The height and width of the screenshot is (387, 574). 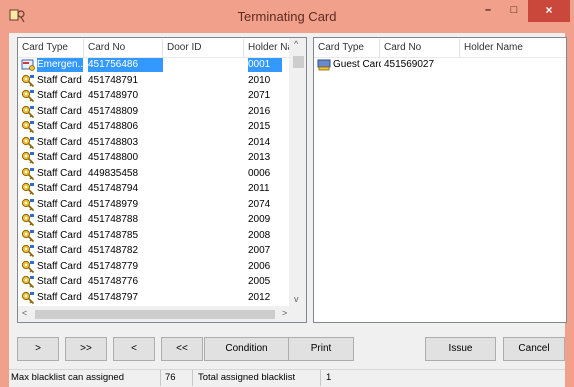 I want to click on print-button: Print, so click(x=321, y=349).